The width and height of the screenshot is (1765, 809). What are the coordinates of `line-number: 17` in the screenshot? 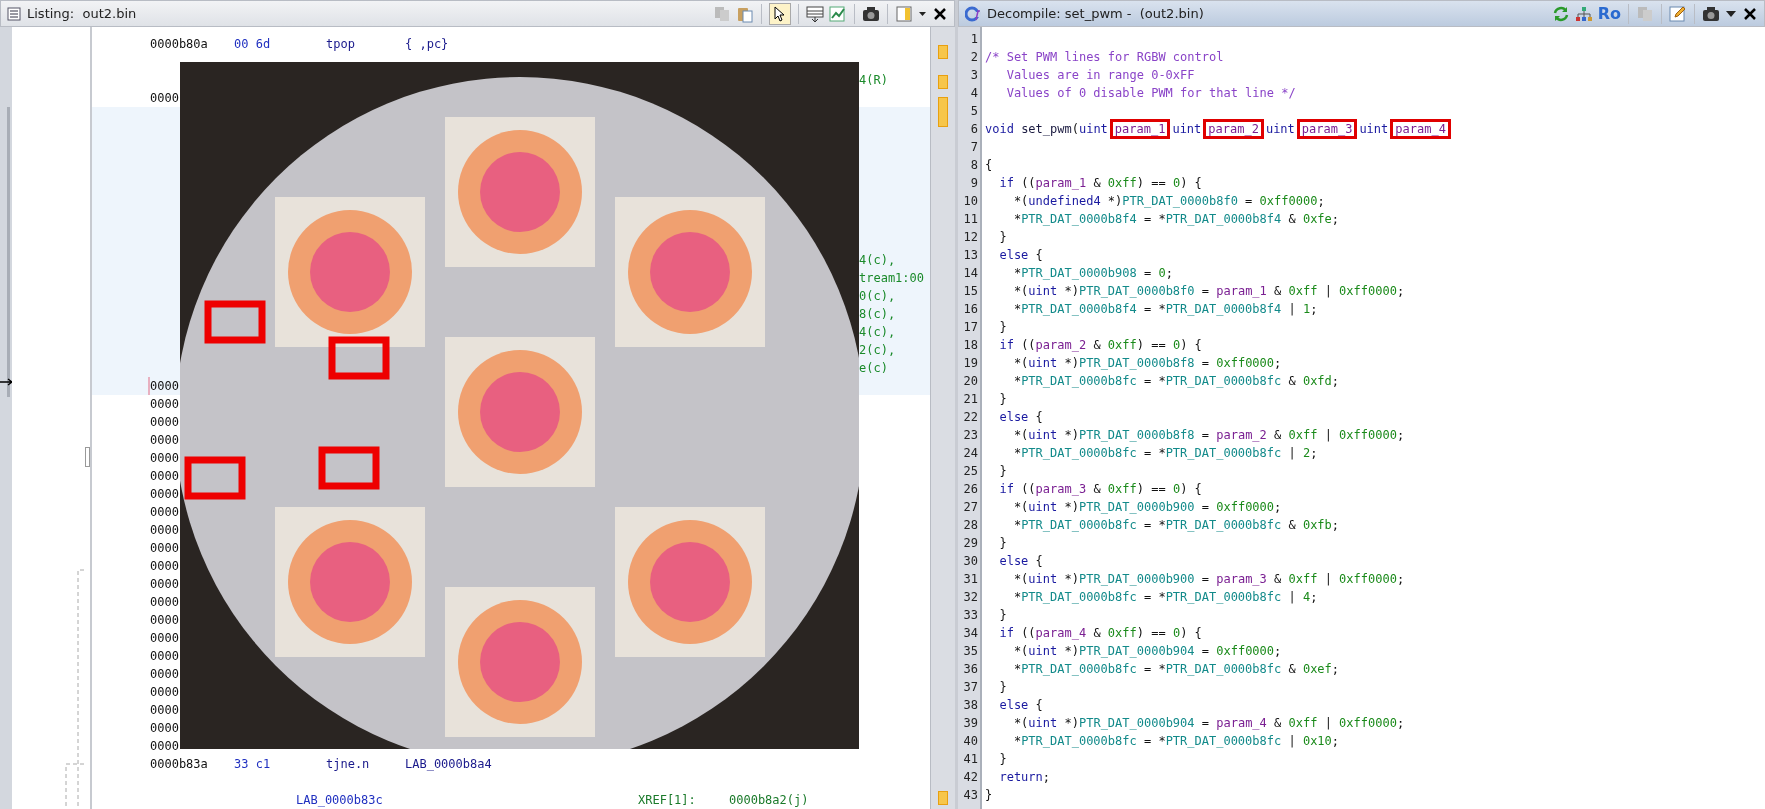 It's located at (970, 327).